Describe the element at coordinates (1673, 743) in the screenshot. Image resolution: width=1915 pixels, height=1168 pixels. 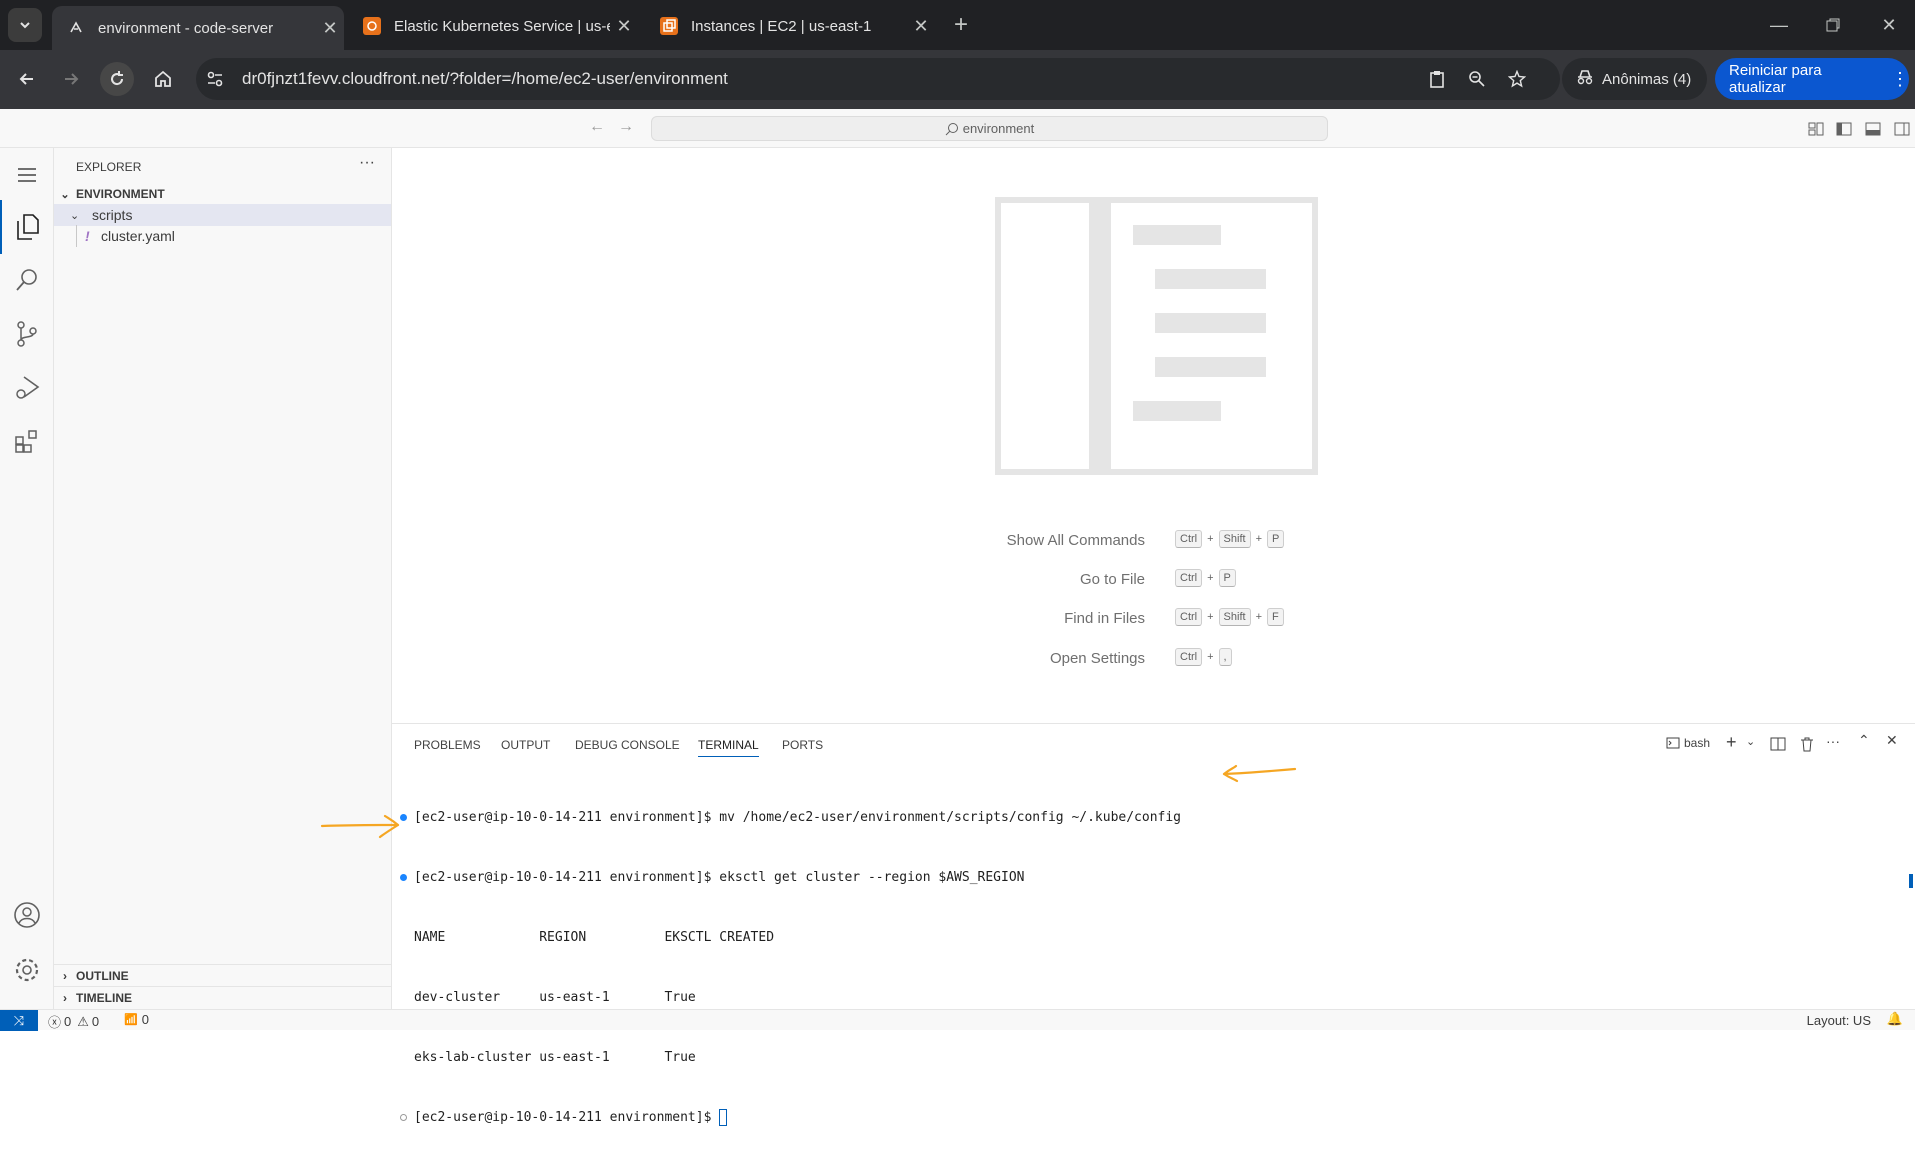
I see `terminal-icon` at that location.